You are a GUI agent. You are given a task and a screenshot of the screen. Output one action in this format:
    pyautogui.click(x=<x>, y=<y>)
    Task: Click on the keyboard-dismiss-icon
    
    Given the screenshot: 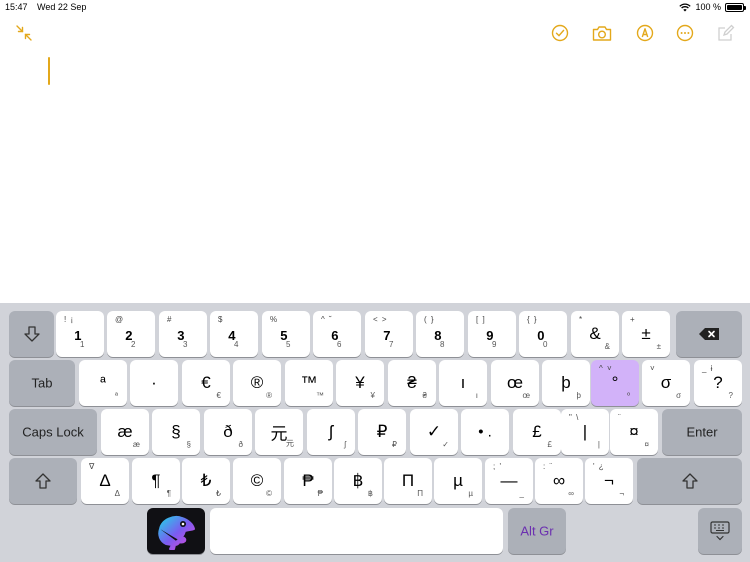 What is the action you would take?
    pyautogui.click(x=720, y=531)
    